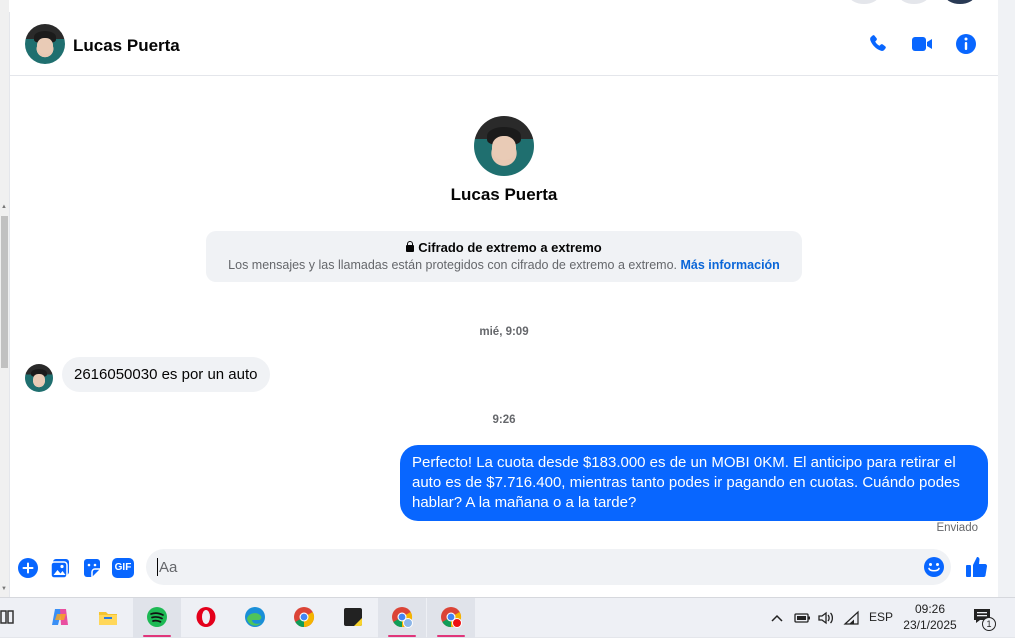  I want to click on plus-circle-icon, so click(28, 568).